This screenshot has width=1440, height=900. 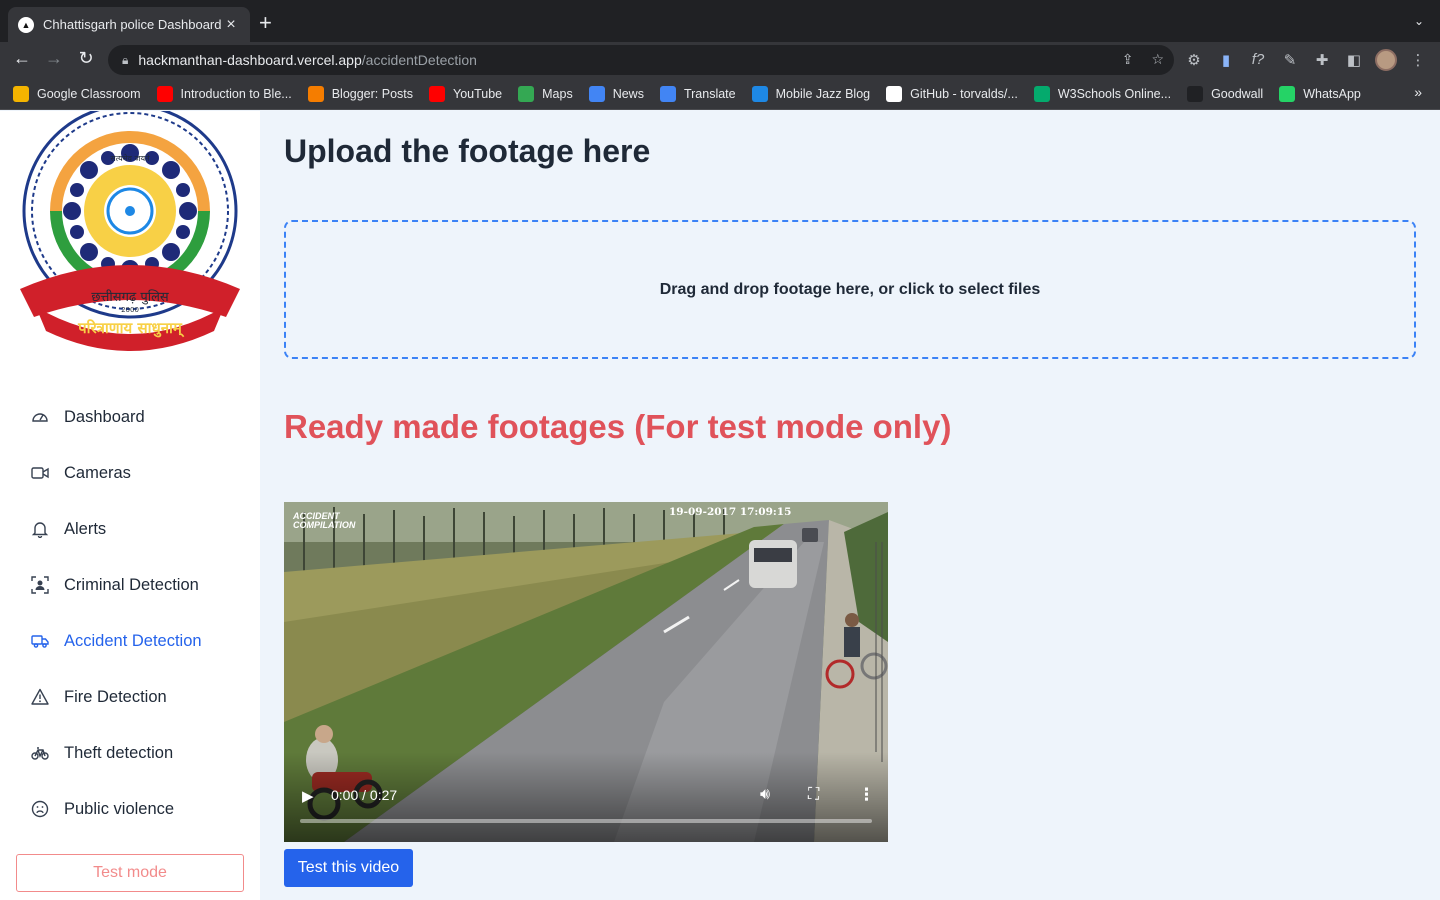 What do you see at coordinates (1157, 59) in the screenshot?
I see `bookmark-star-icon: ☆` at bounding box center [1157, 59].